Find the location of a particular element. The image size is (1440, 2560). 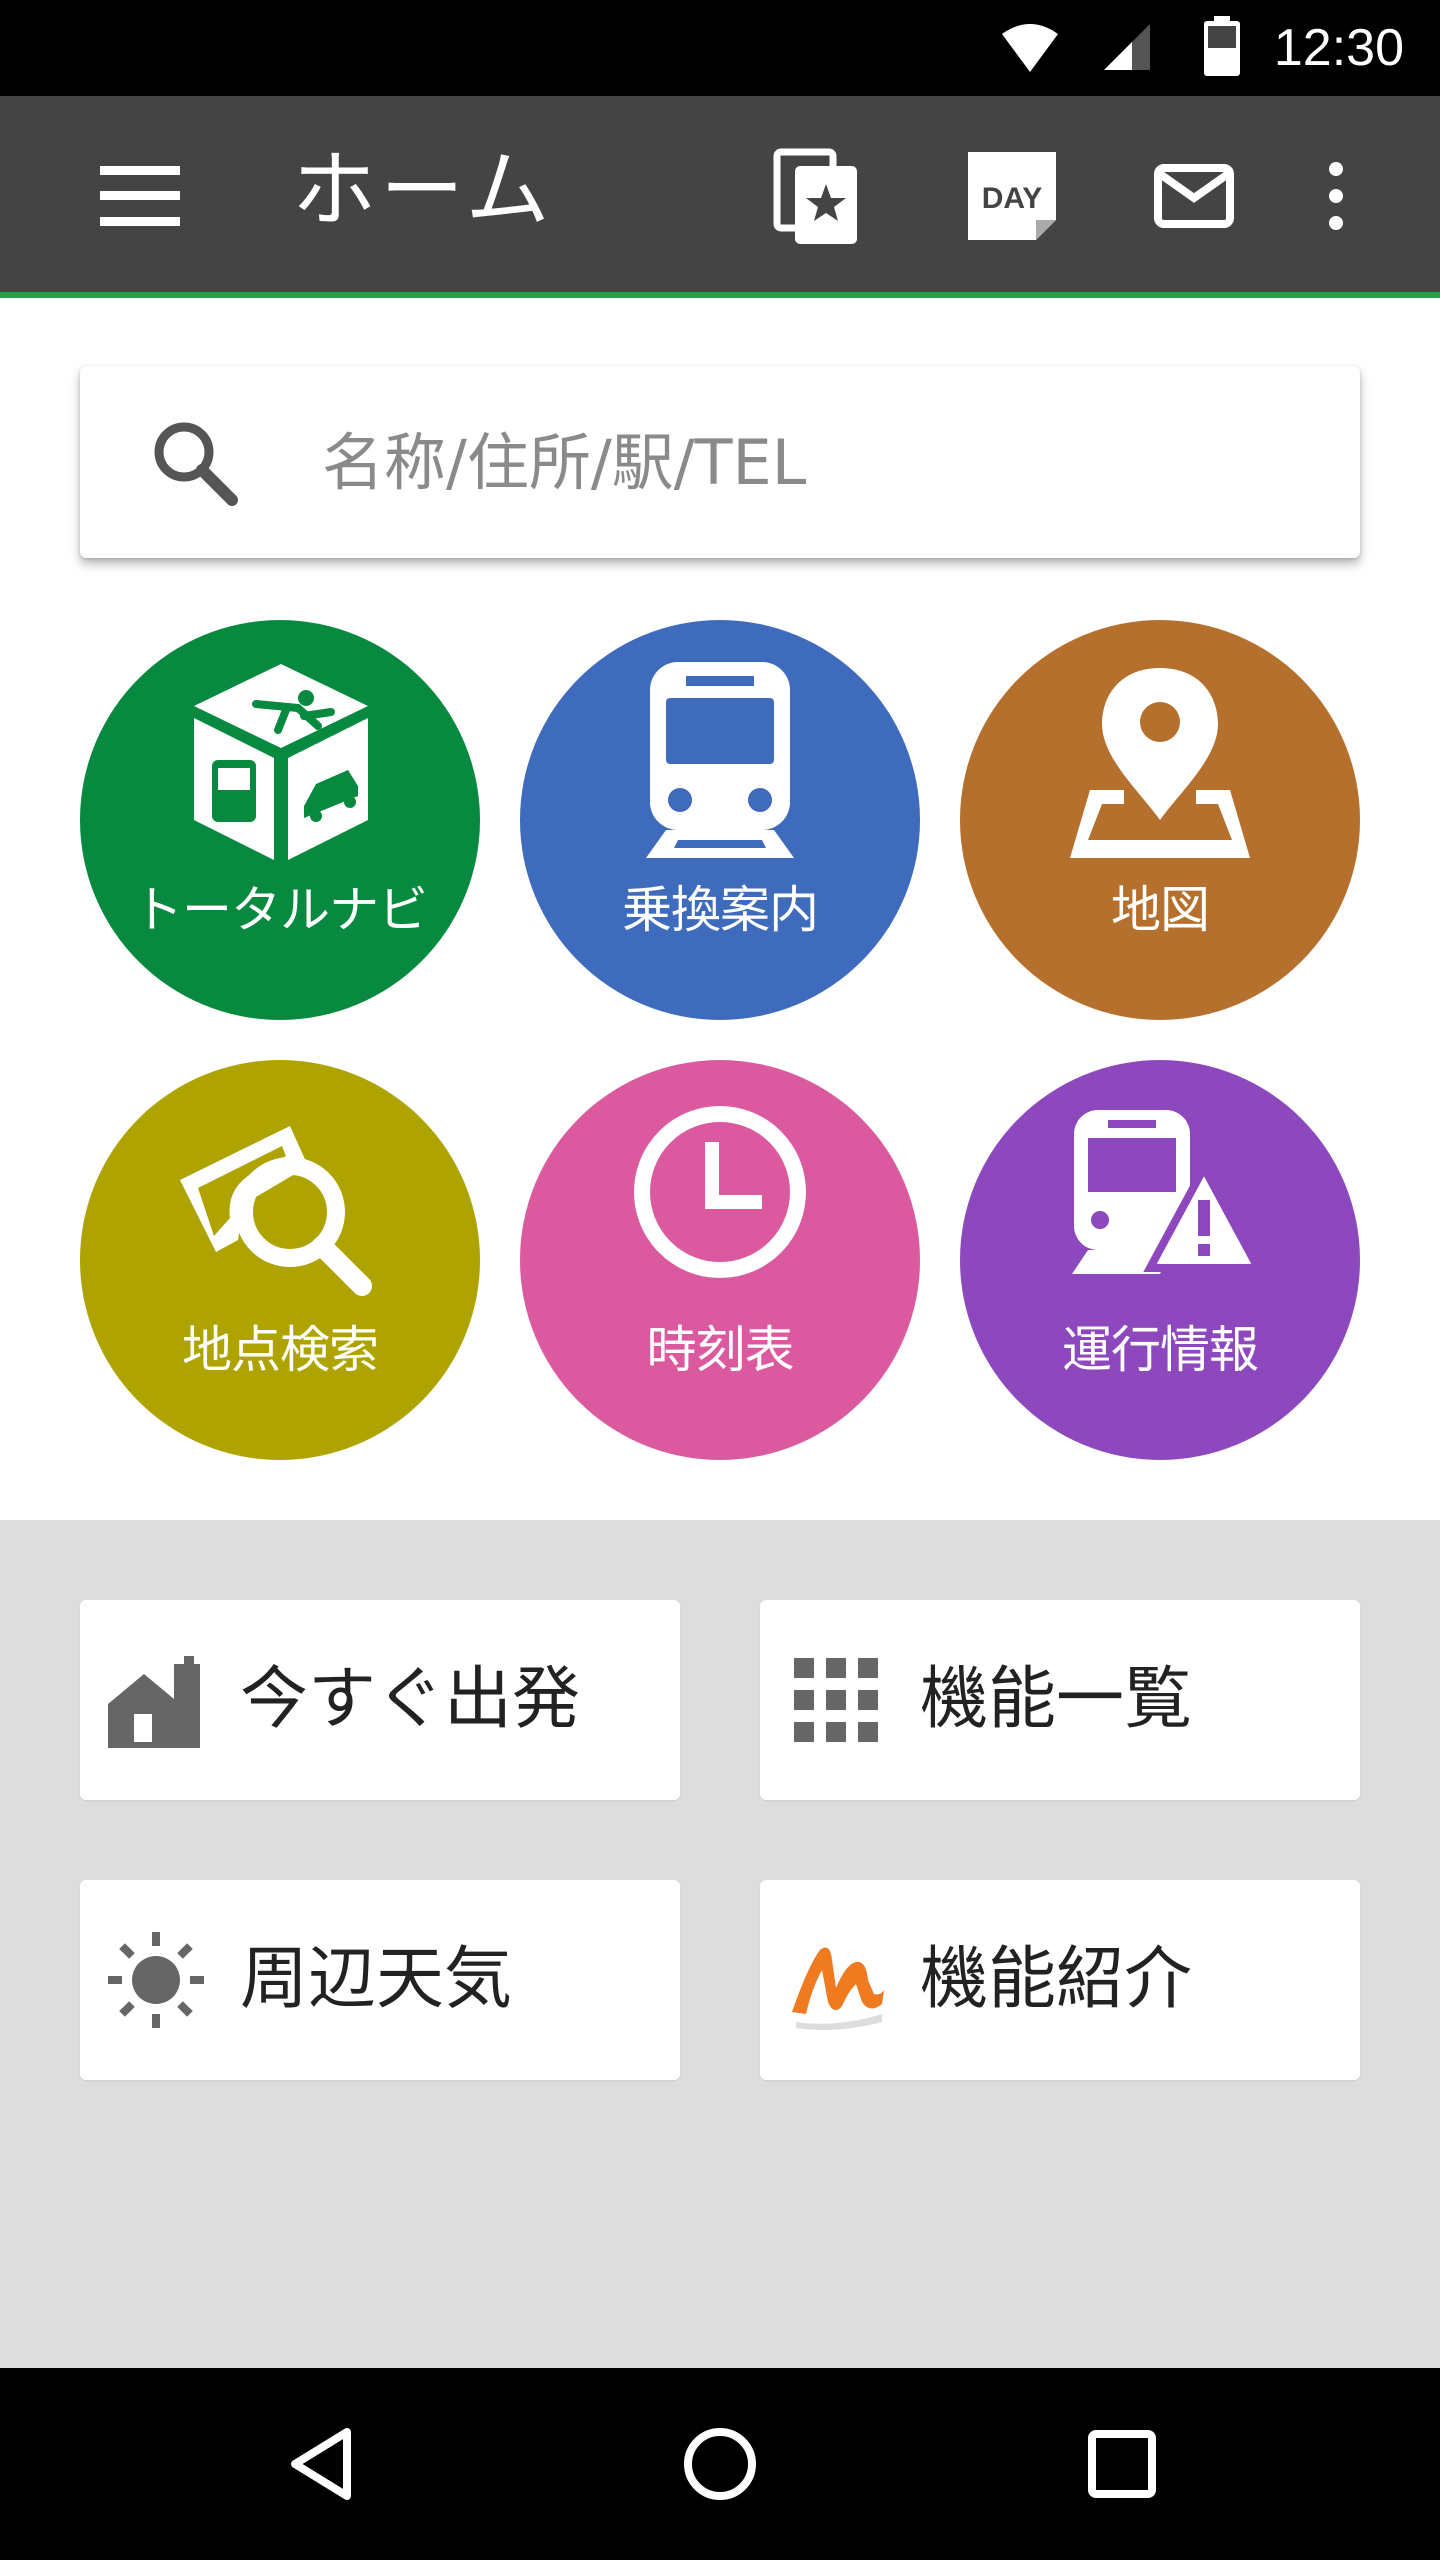

search-icon is located at coordinates (196, 464).